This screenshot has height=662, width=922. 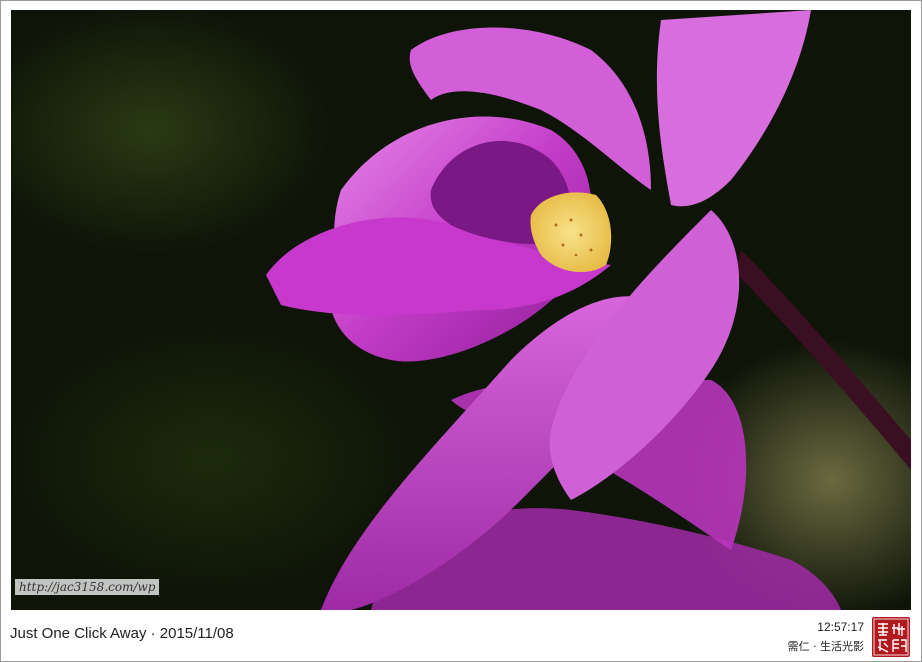 I want to click on red-seal-logo, so click(x=891, y=637).